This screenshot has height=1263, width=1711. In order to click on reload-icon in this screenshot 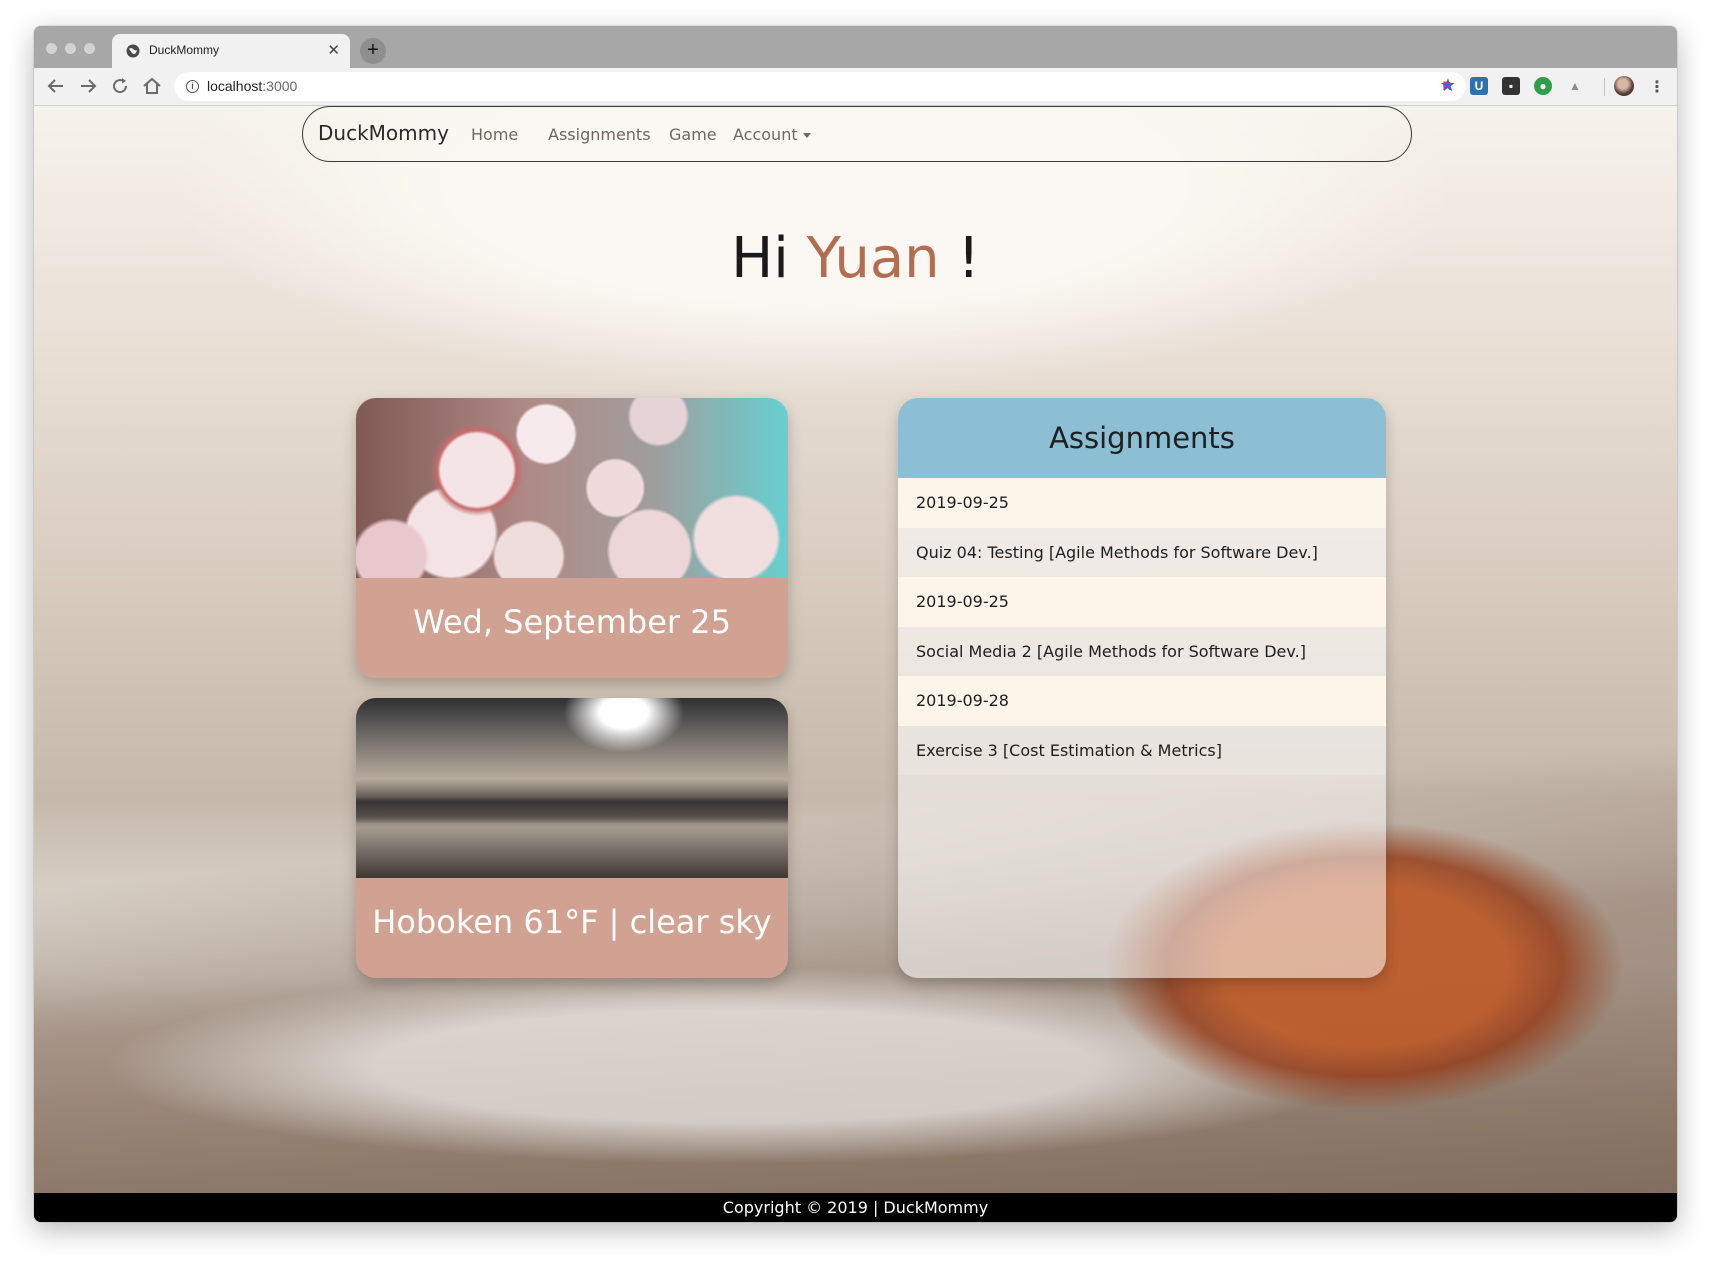, I will do `click(120, 86)`.